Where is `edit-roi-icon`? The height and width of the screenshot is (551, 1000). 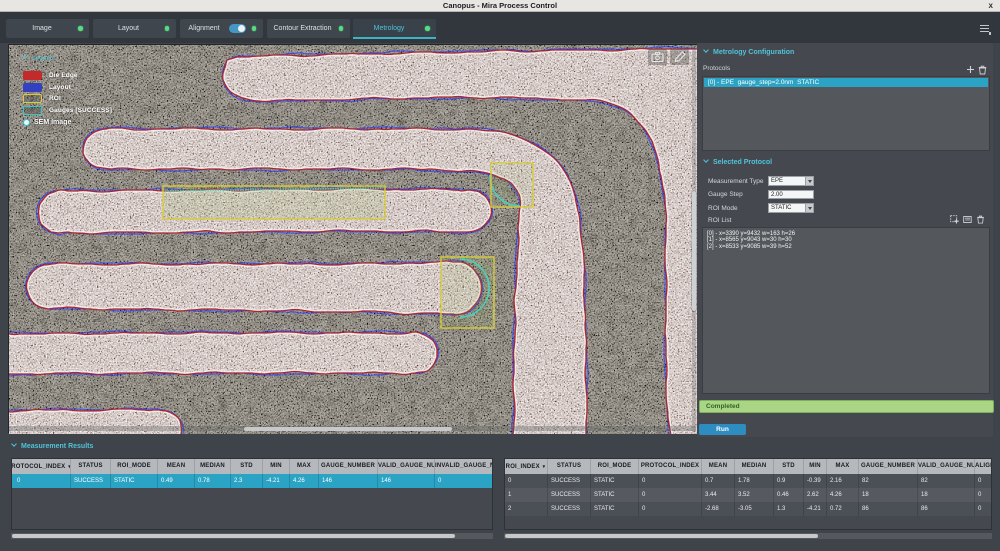 edit-roi-icon is located at coordinates (967, 219).